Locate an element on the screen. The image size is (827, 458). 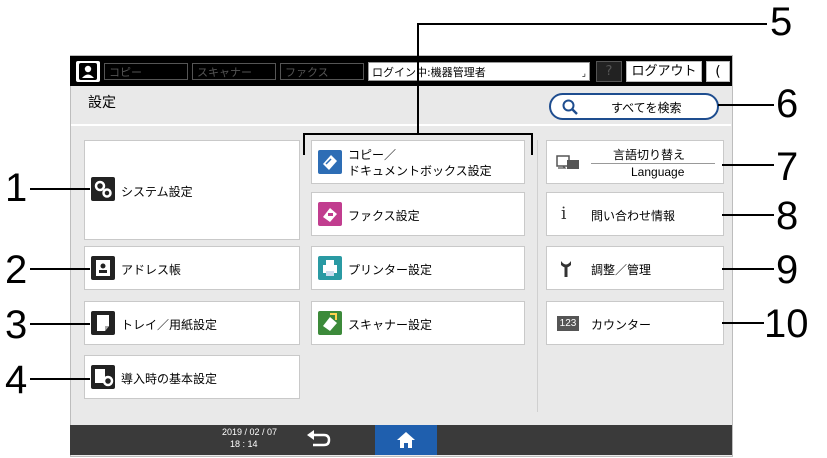
callout-7-line is located at coordinates (748, 165).